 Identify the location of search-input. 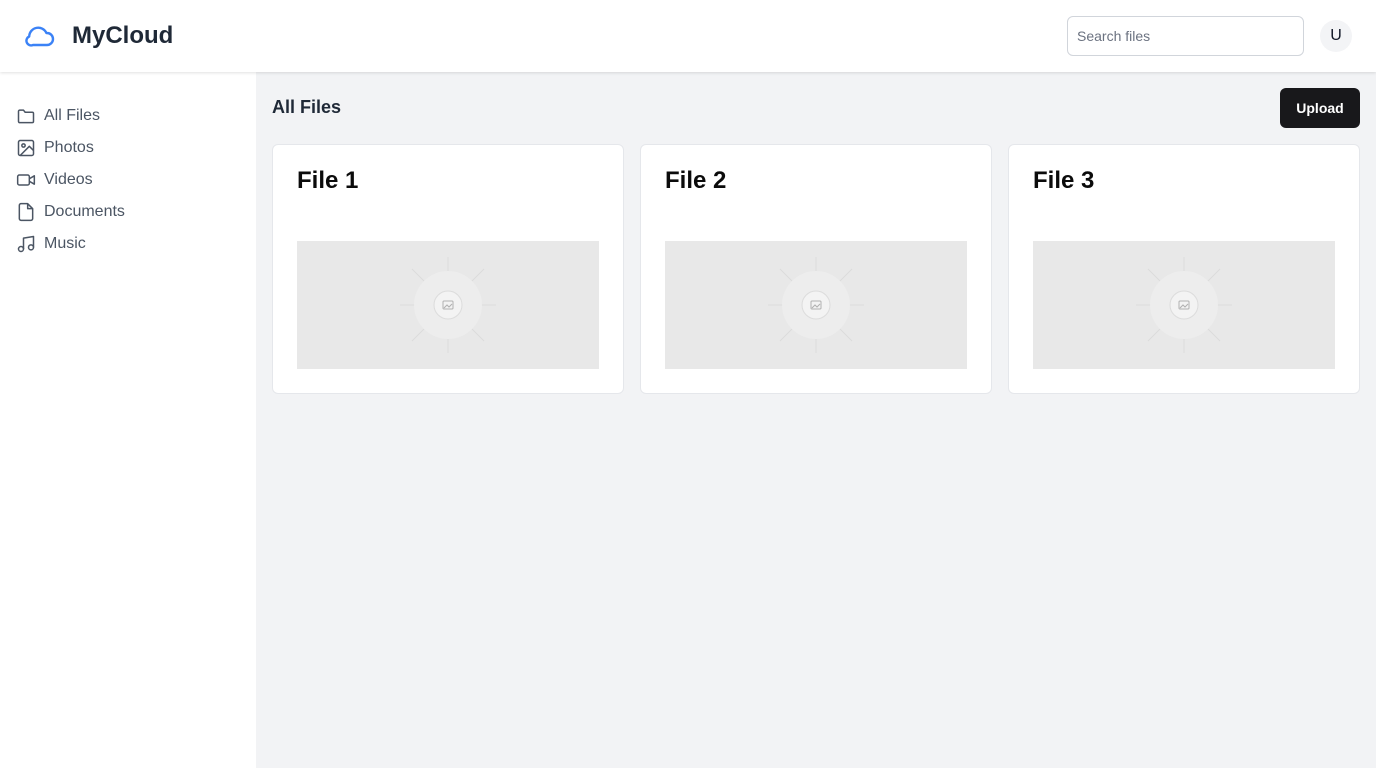
(1185, 36).